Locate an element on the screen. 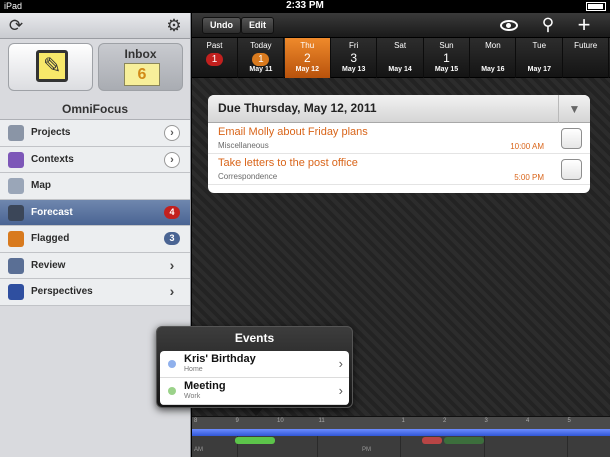 Image resolution: width=610 pixels, height=457 pixels. eye-icon is located at coordinates (509, 25).